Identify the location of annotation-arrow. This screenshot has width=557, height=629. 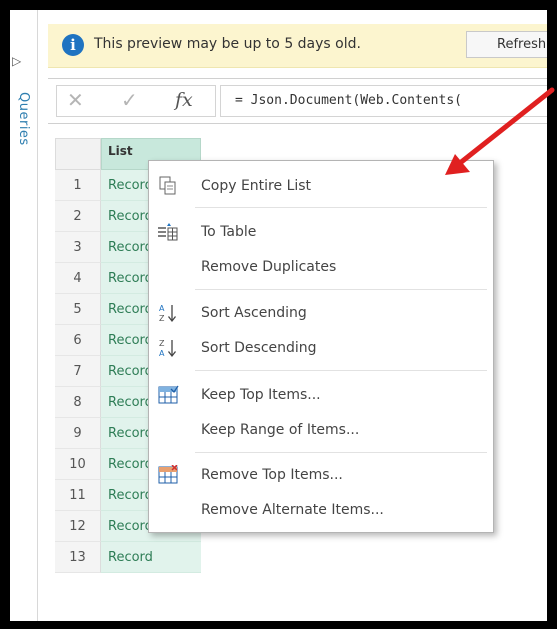
(500, 131).